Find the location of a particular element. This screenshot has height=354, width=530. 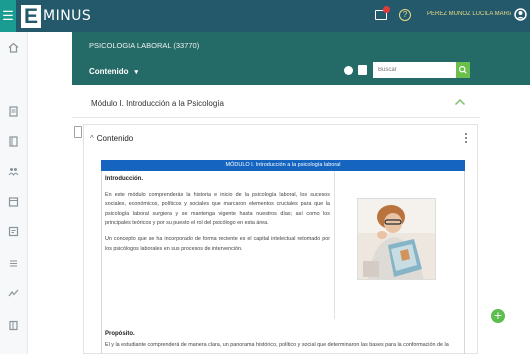

menu-icon: ☰ is located at coordinates (8, 16).